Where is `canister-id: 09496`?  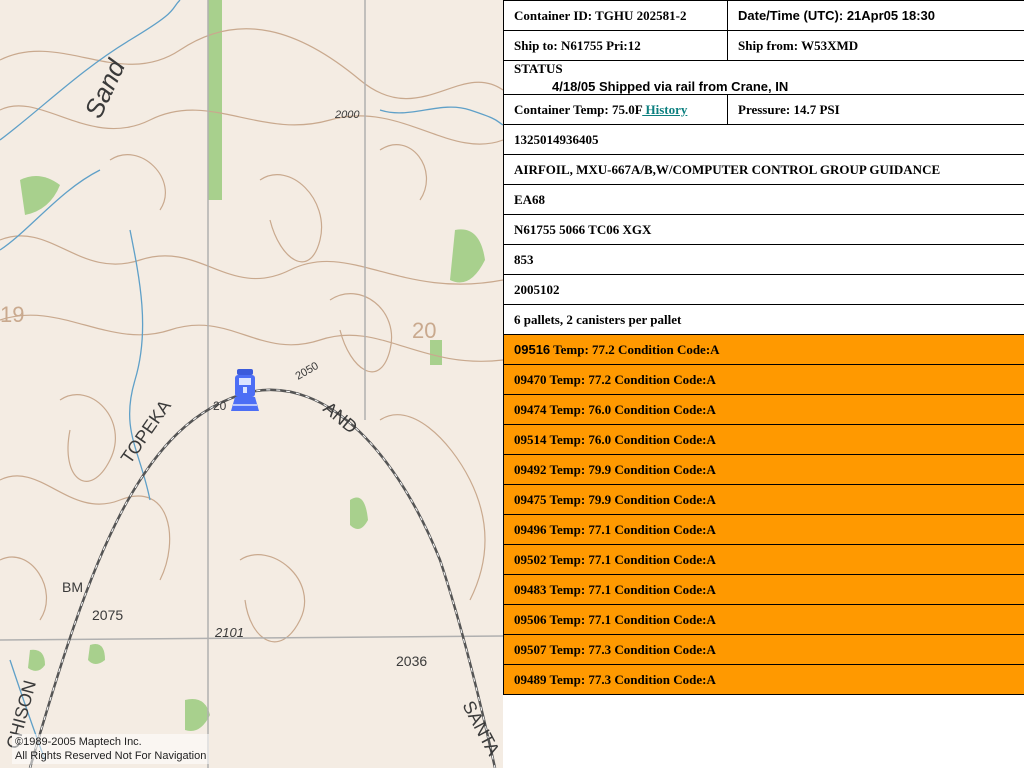 canister-id: 09496 is located at coordinates (530, 529).